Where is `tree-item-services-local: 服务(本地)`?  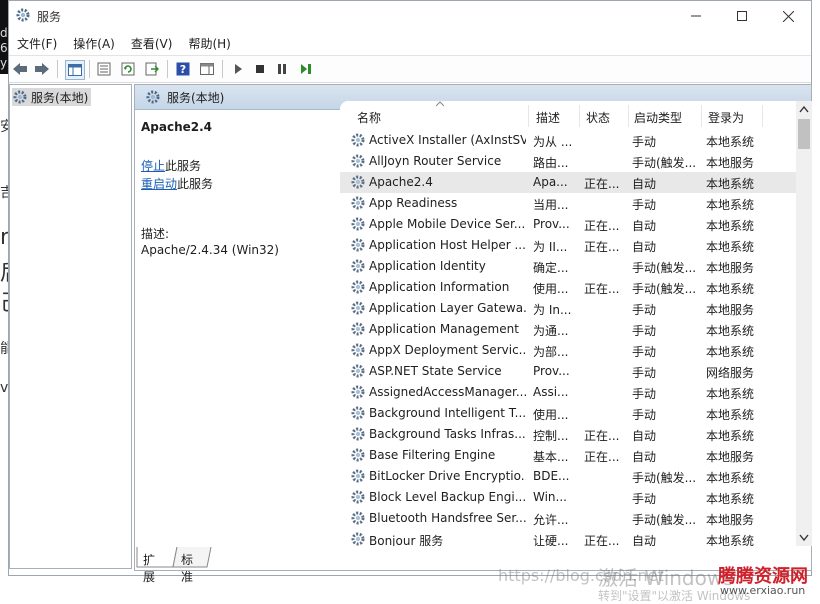
tree-item-services-local: 服务(本地) is located at coordinates (52, 97).